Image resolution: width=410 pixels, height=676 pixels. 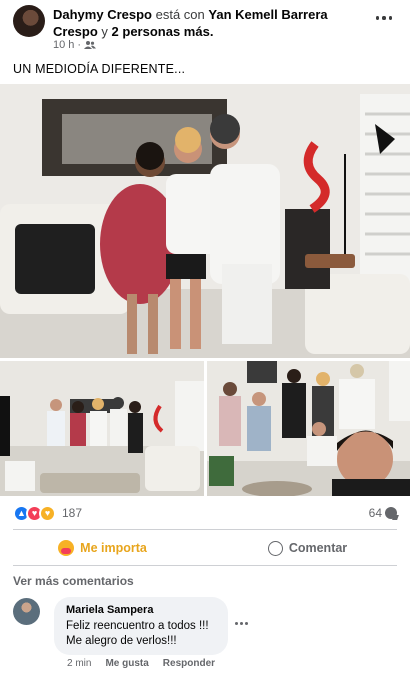 I want to click on post-photo-group-left, so click(x=102, y=428).